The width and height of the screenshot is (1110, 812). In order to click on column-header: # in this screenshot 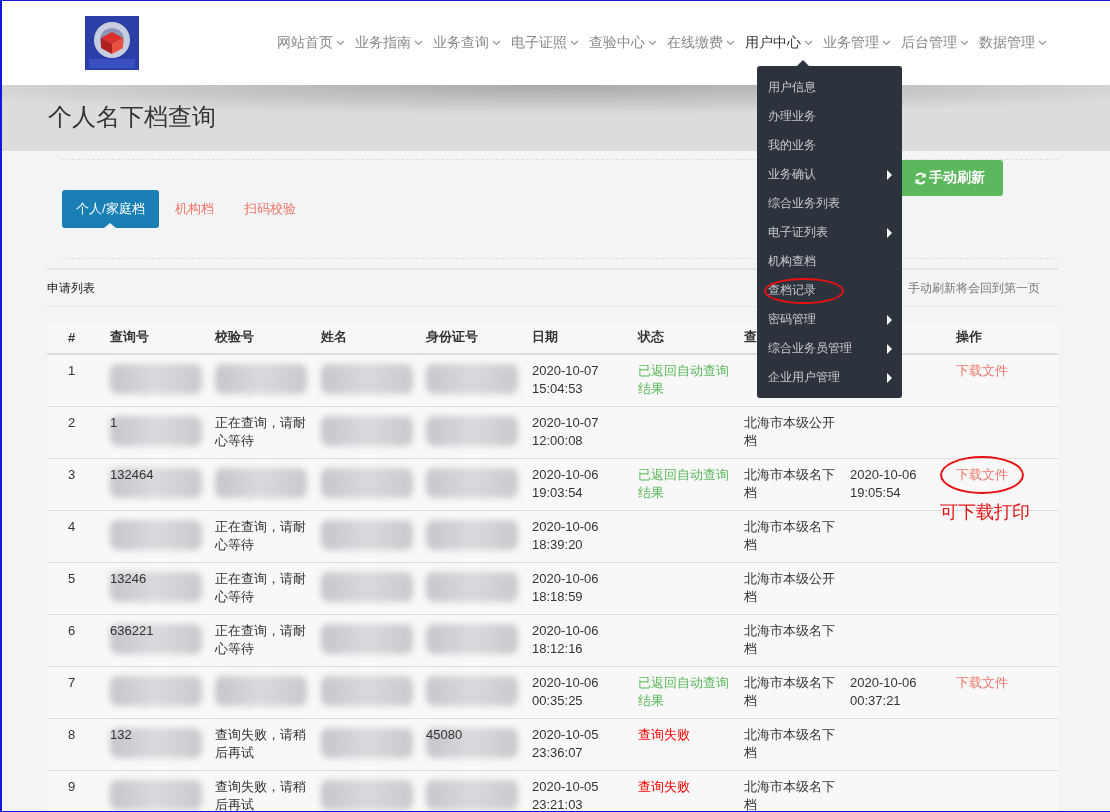, I will do `click(72, 337)`.